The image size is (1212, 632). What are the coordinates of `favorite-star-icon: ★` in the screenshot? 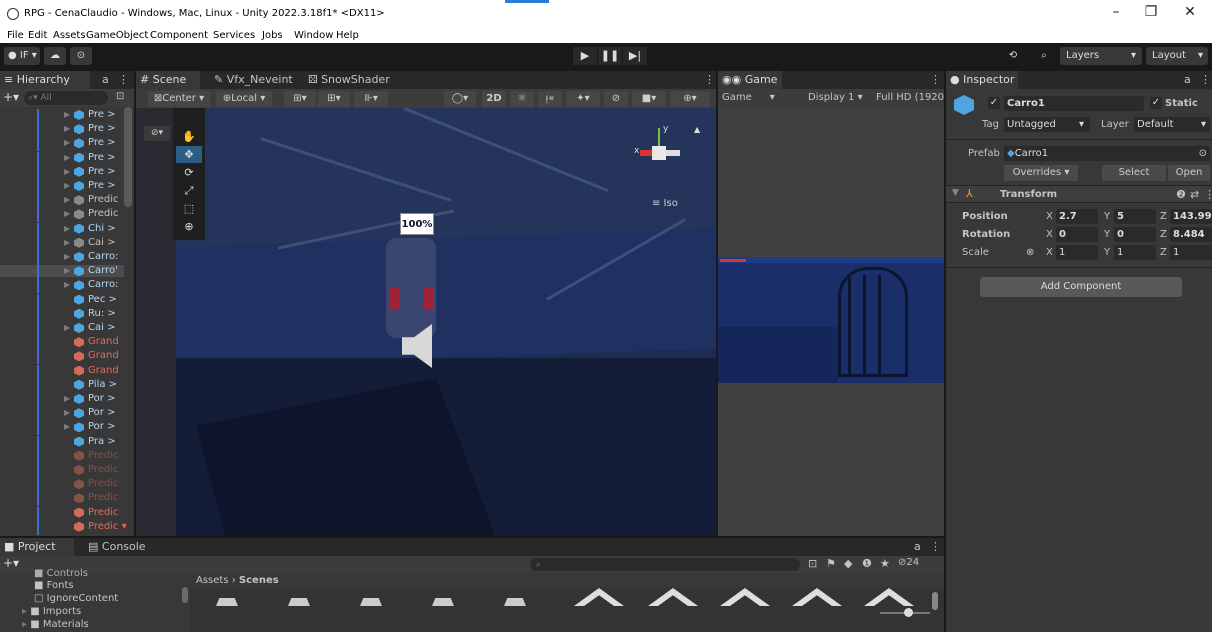 It's located at (885, 563).